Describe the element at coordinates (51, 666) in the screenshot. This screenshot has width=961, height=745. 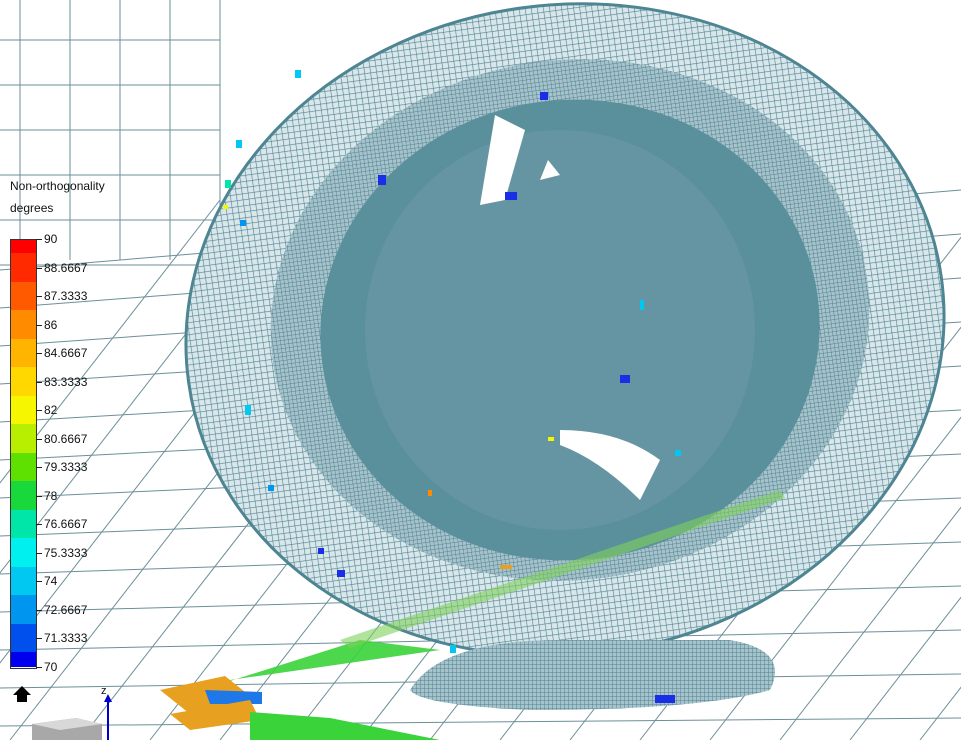
I see `legend-label: 70` at that location.